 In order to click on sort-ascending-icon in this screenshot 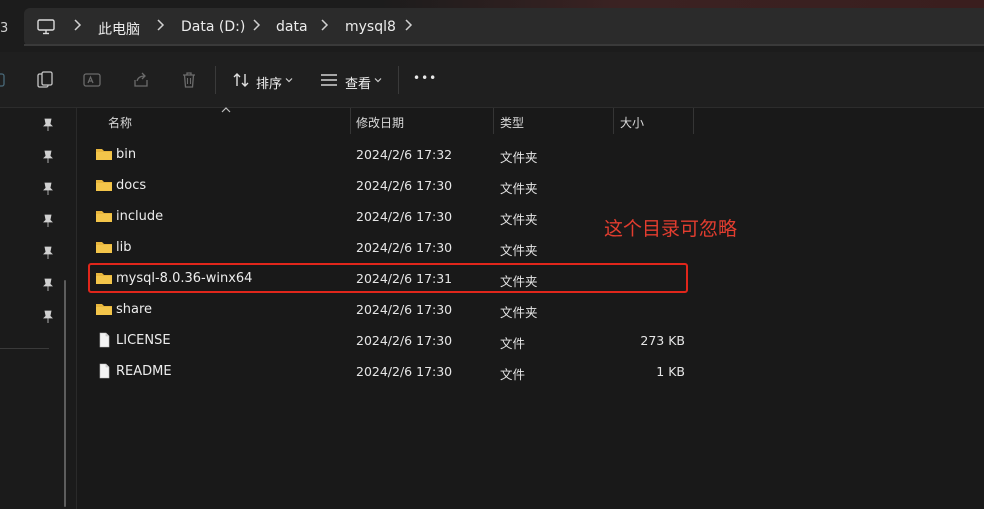, I will do `click(226, 110)`.